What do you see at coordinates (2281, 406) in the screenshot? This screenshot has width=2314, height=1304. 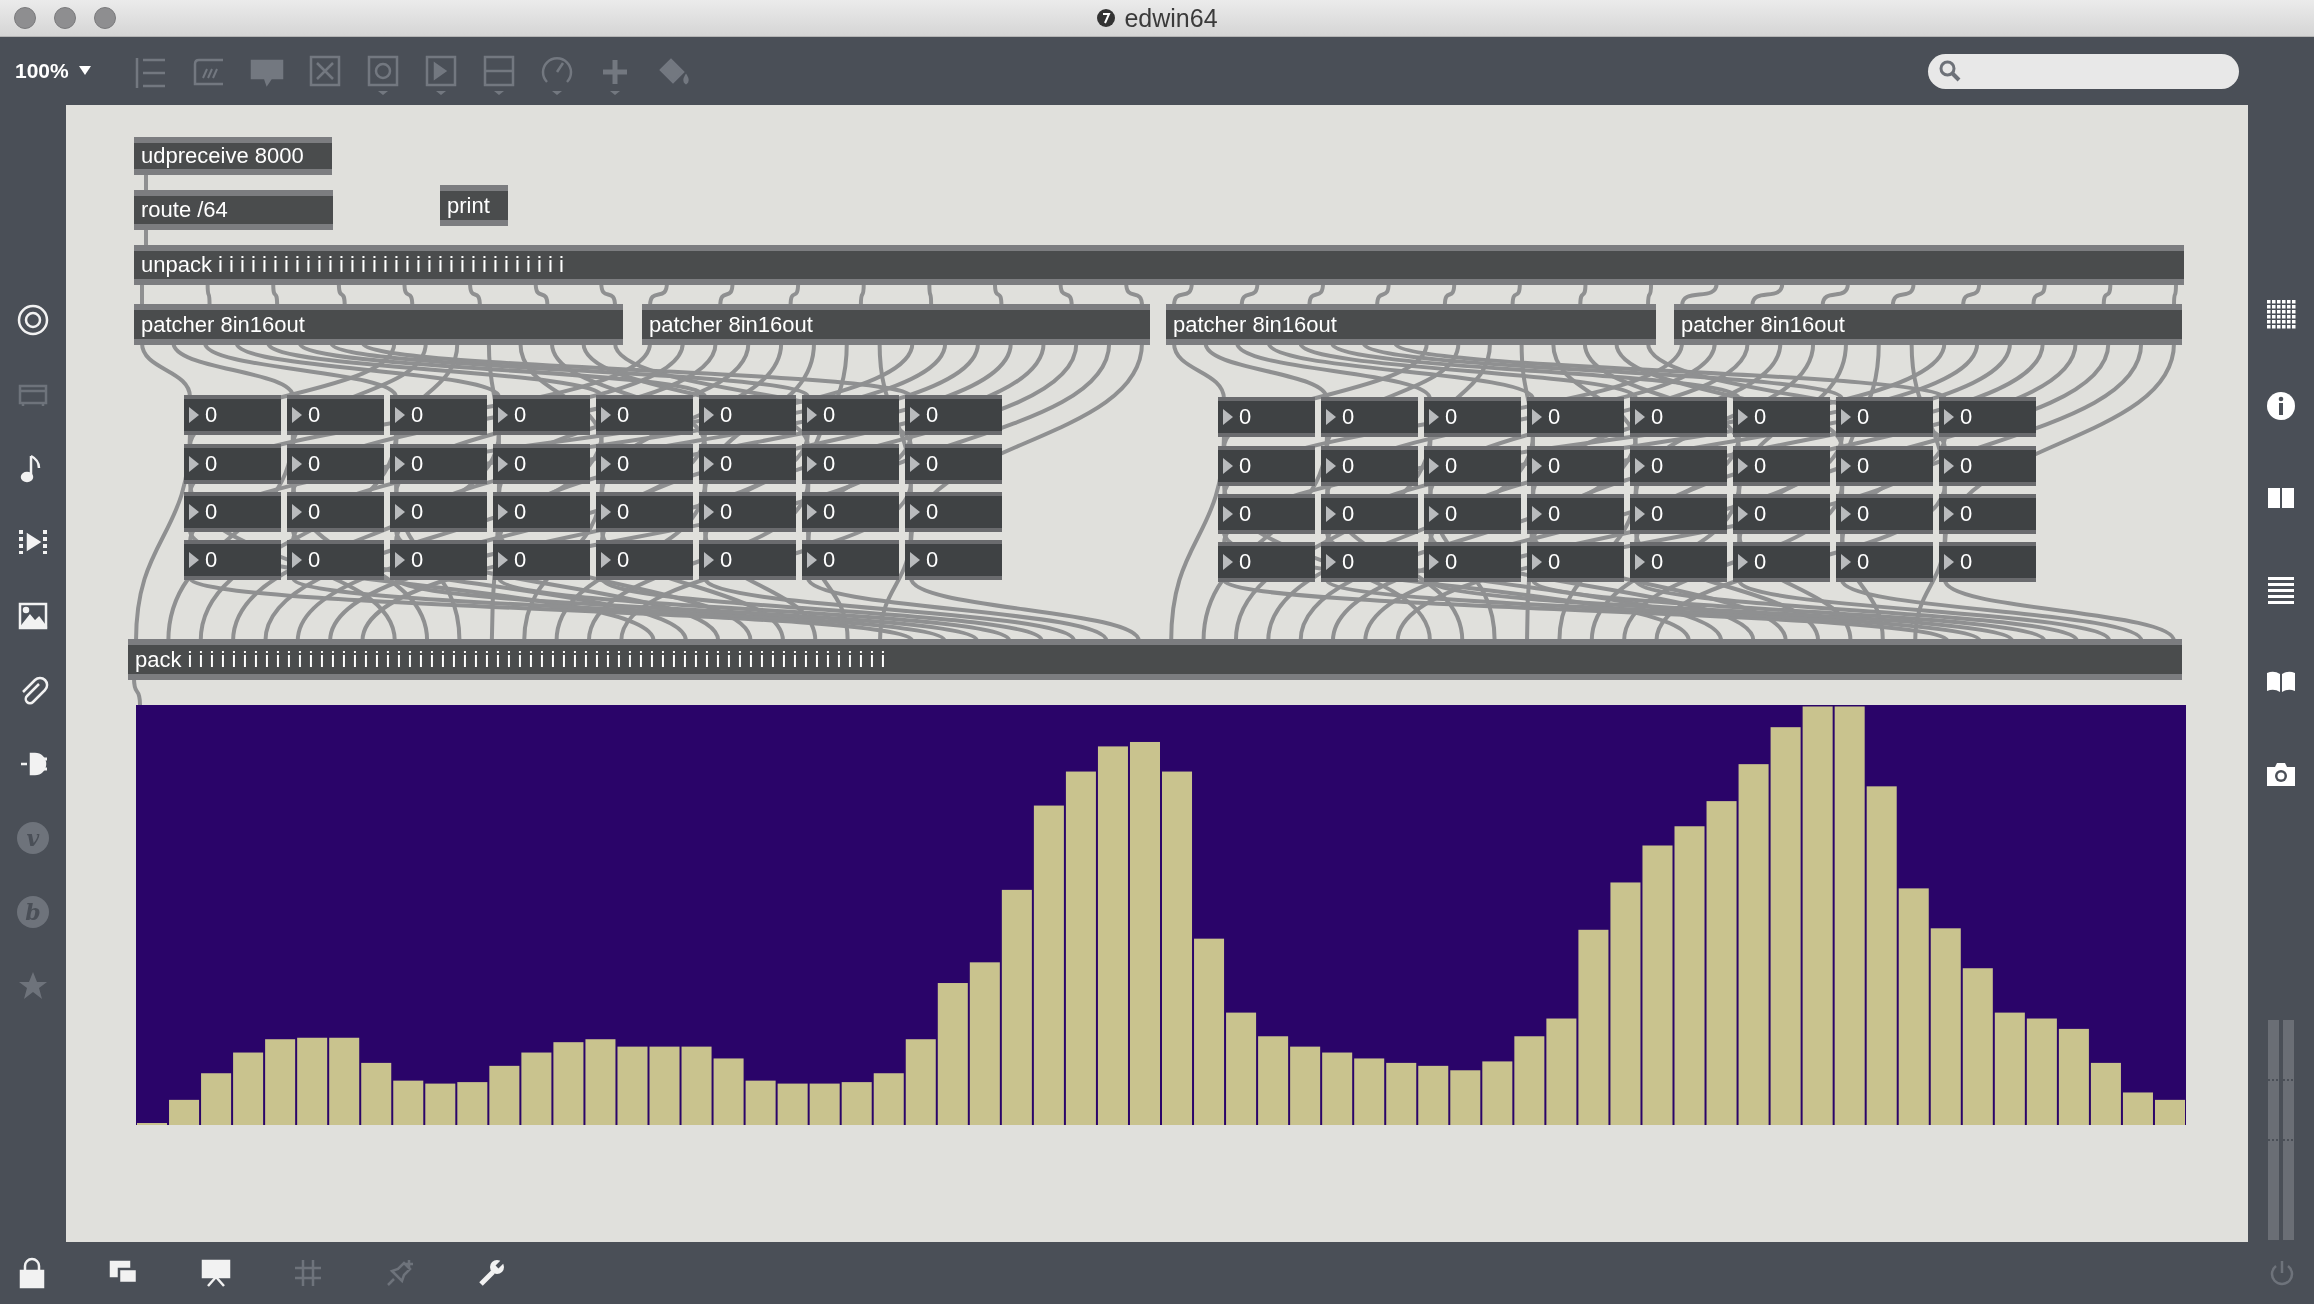 I see `info-icon` at bounding box center [2281, 406].